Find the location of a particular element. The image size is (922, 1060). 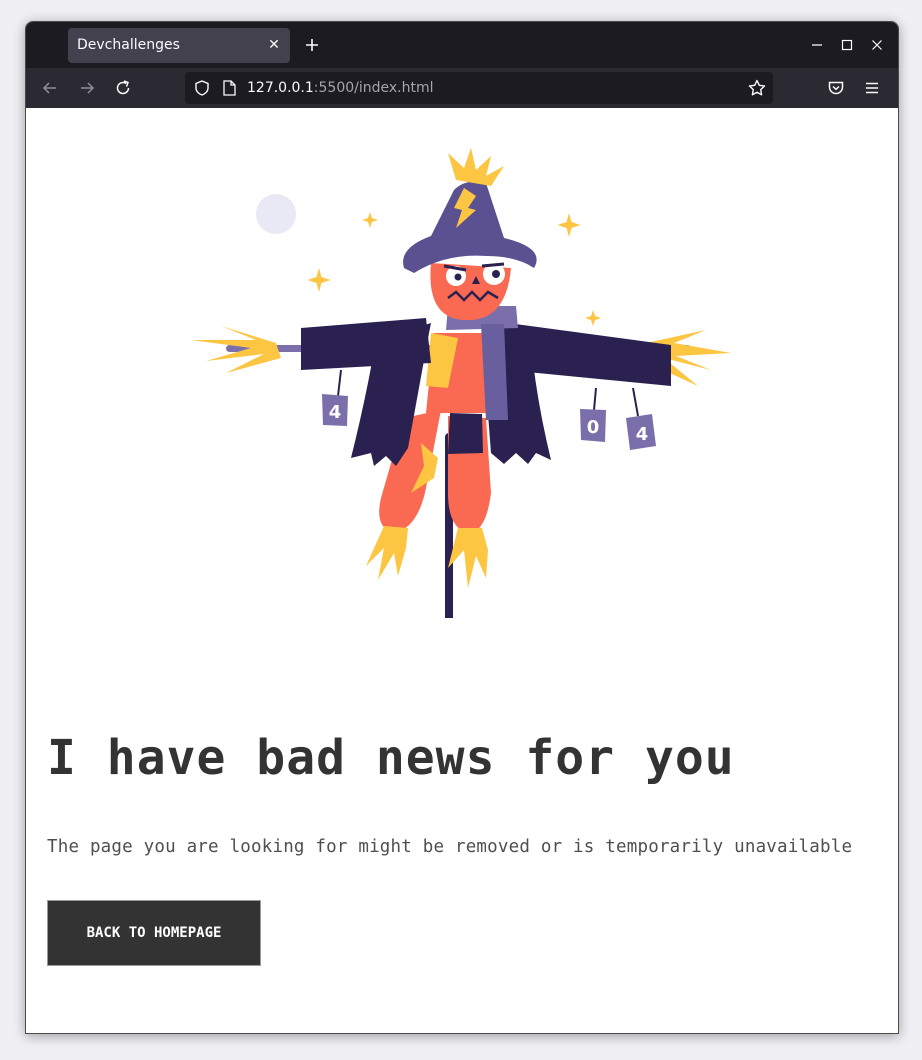

right-brow is located at coordinates (493, 265).